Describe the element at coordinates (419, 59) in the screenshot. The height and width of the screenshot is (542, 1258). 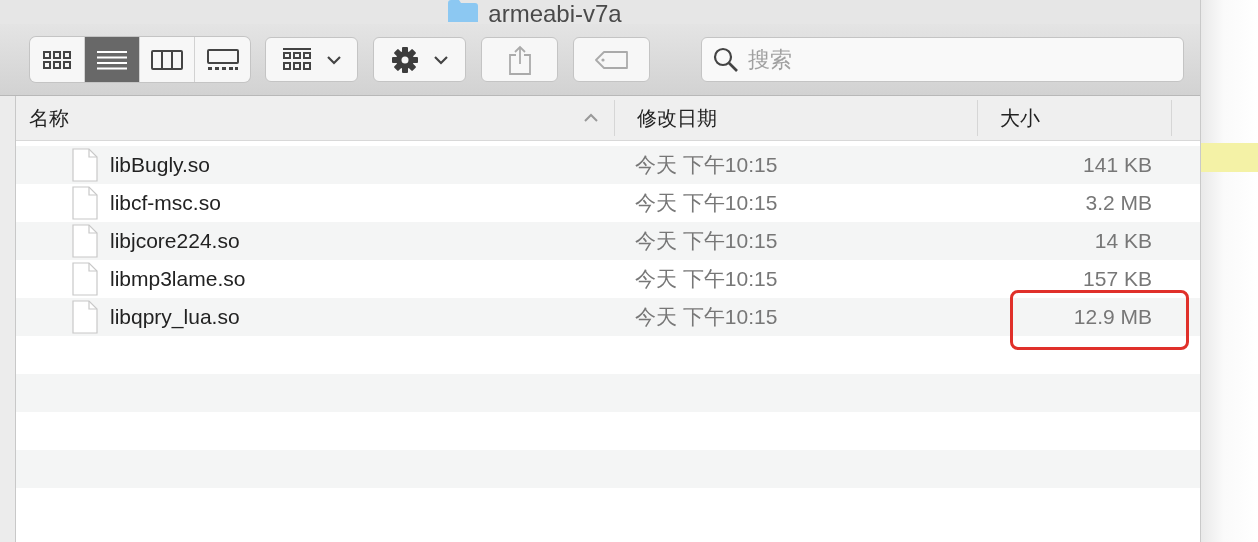
I see `action-button` at that location.